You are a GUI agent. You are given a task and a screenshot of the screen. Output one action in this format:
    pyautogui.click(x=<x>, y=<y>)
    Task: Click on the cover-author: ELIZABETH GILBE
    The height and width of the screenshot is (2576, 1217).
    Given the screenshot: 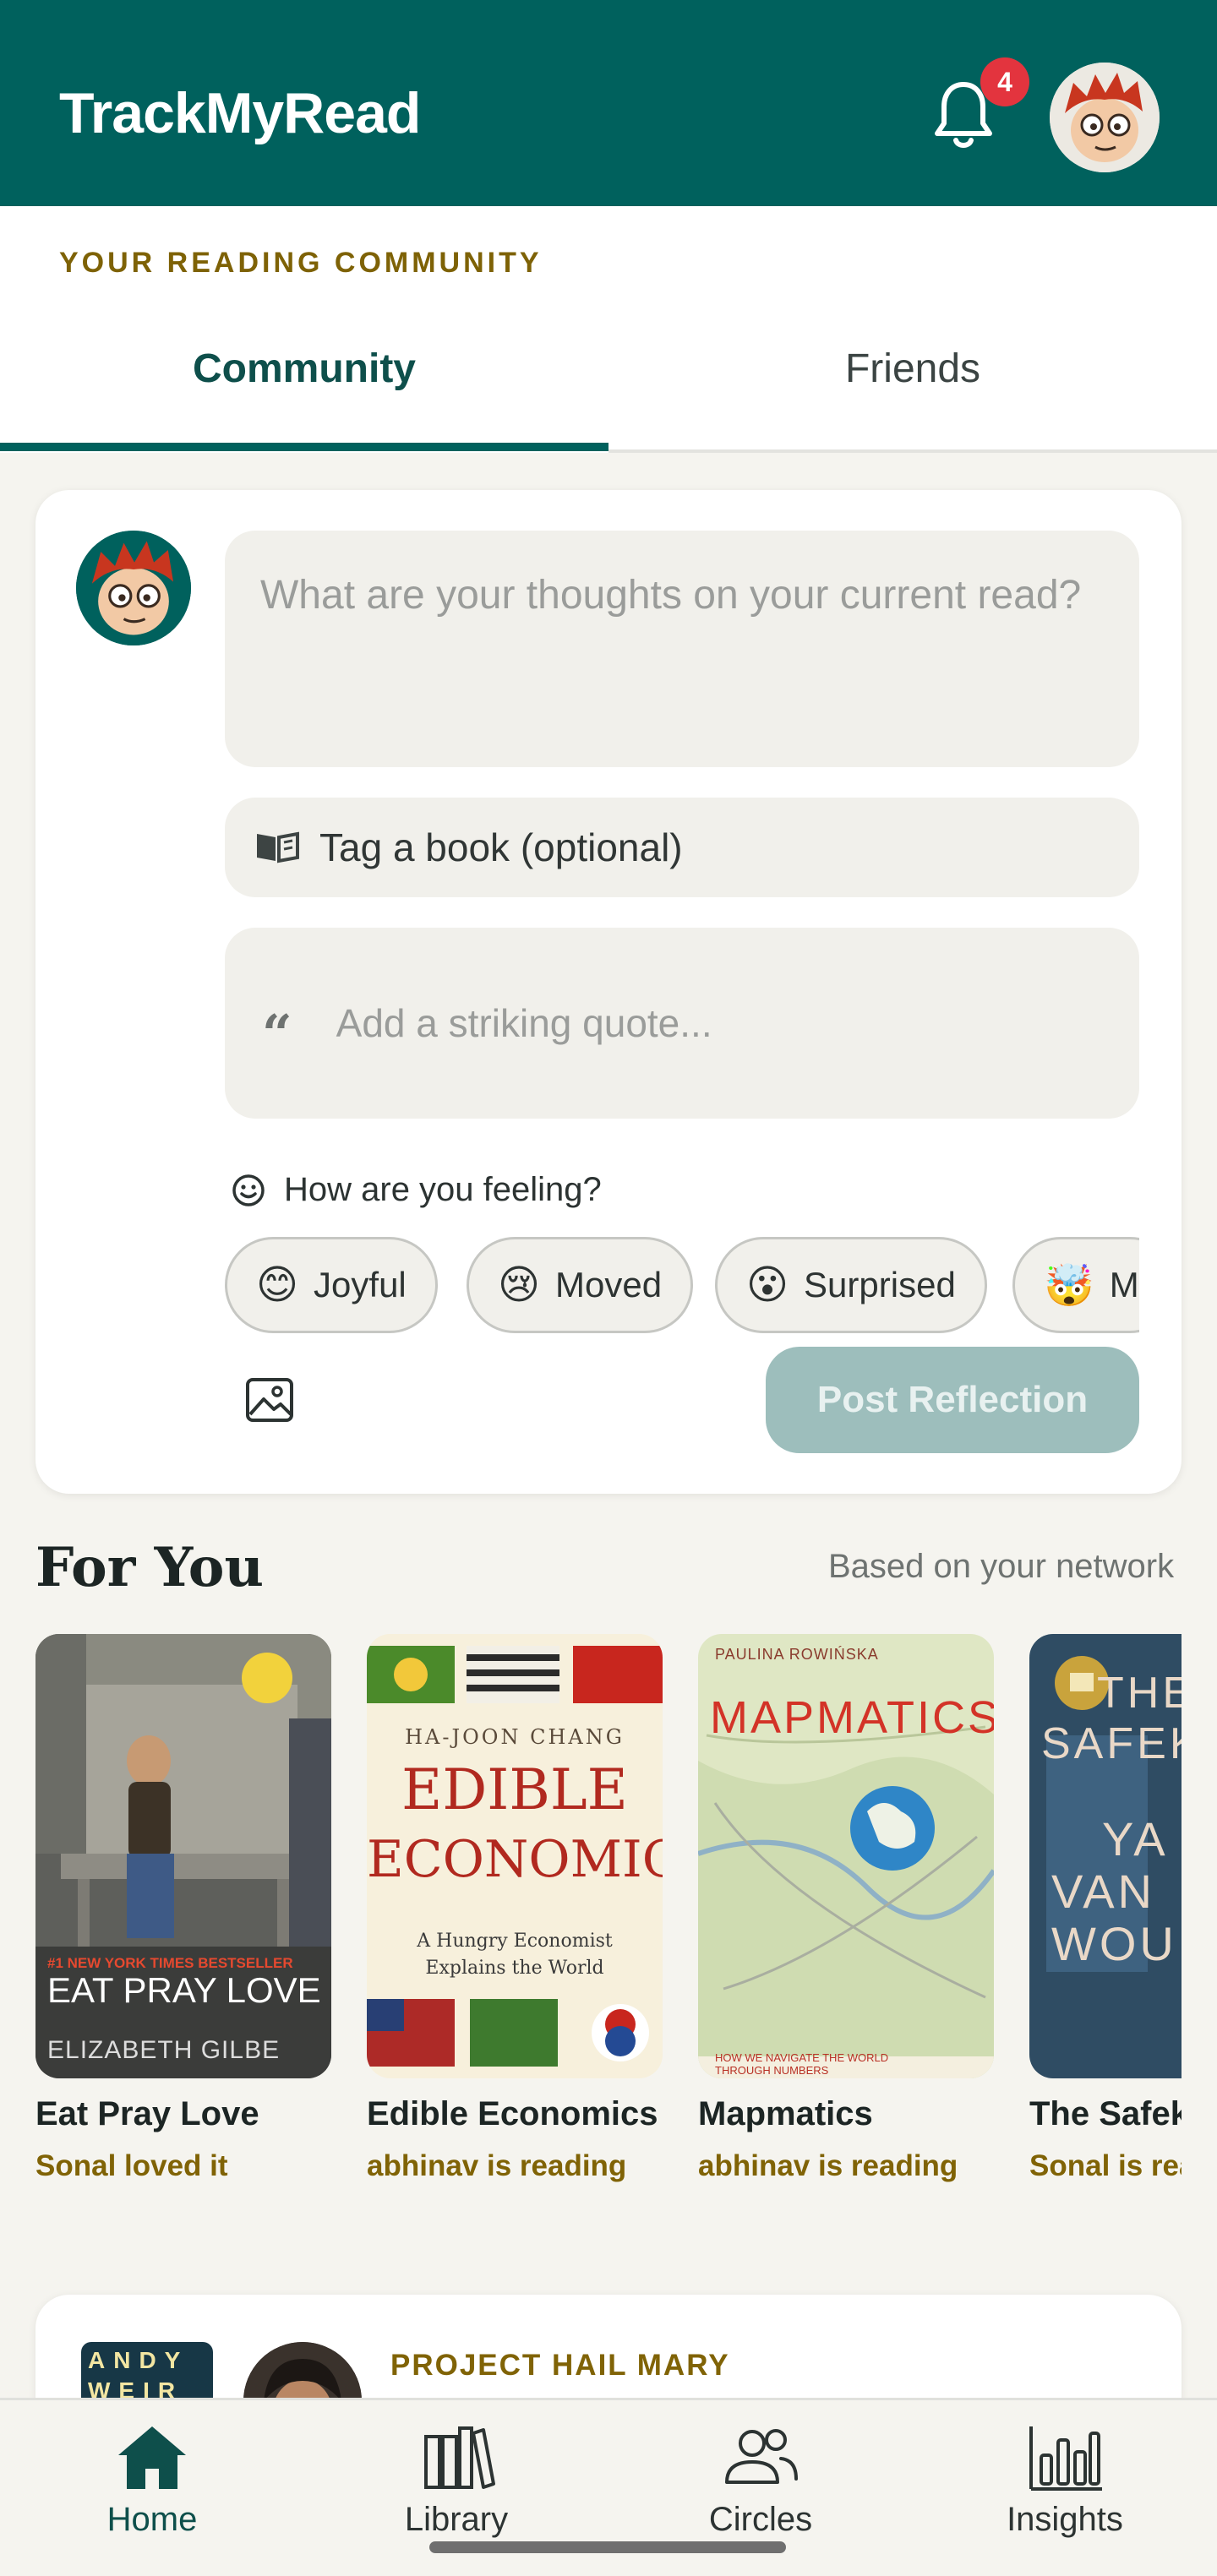 What is the action you would take?
    pyautogui.click(x=164, y=2050)
    